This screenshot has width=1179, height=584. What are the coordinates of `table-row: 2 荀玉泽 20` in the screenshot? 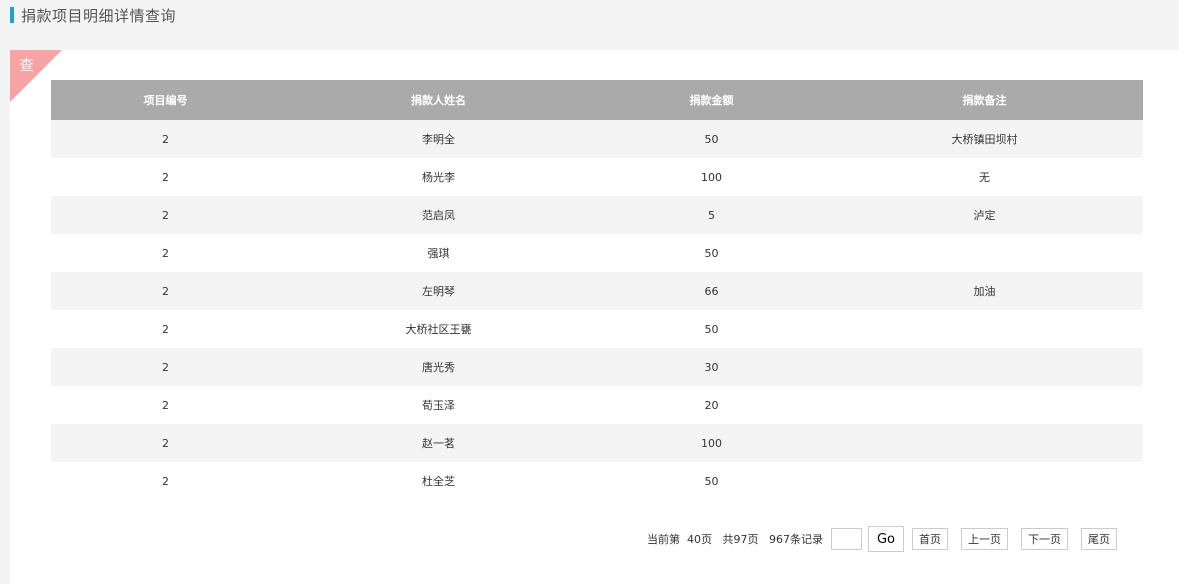 It's located at (597, 405).